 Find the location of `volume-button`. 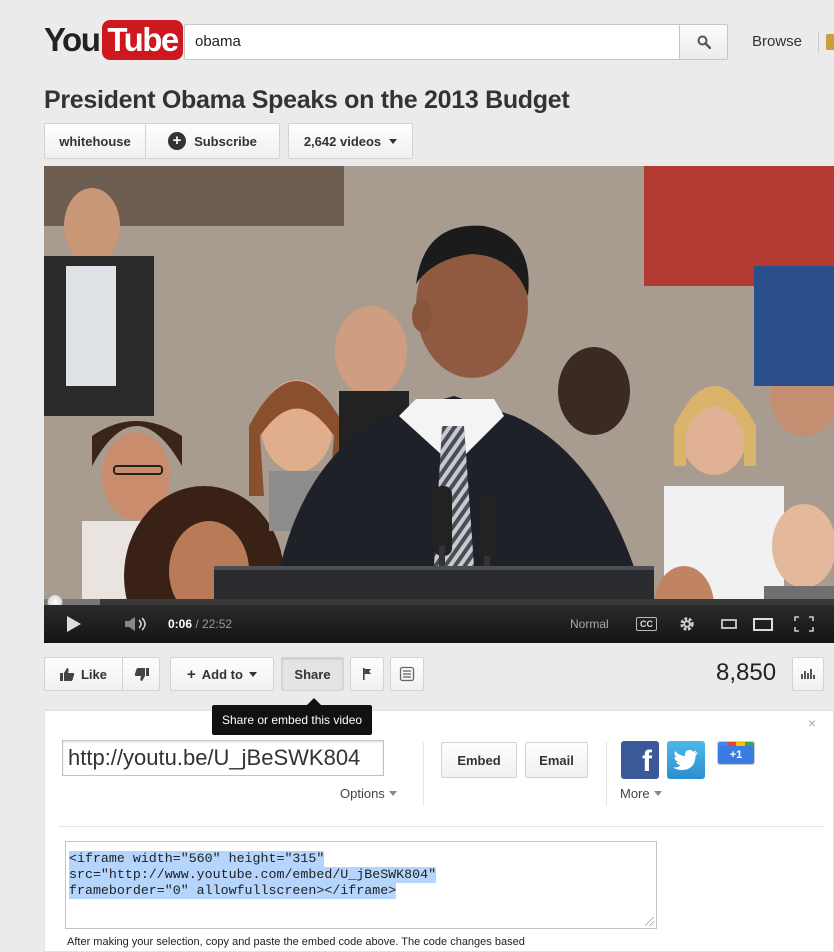

volume-button is located at coordinates (137, 624).